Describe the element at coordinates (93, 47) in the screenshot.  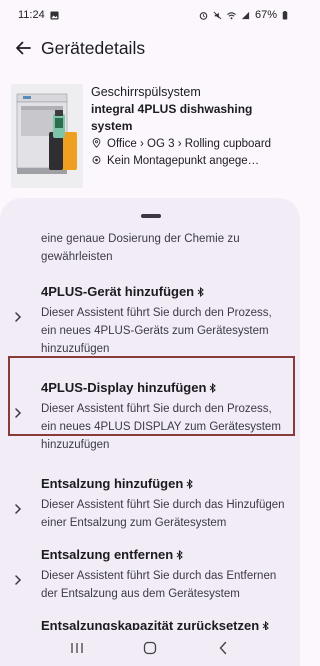
I see `page-title: Gerätedetails` at that location.